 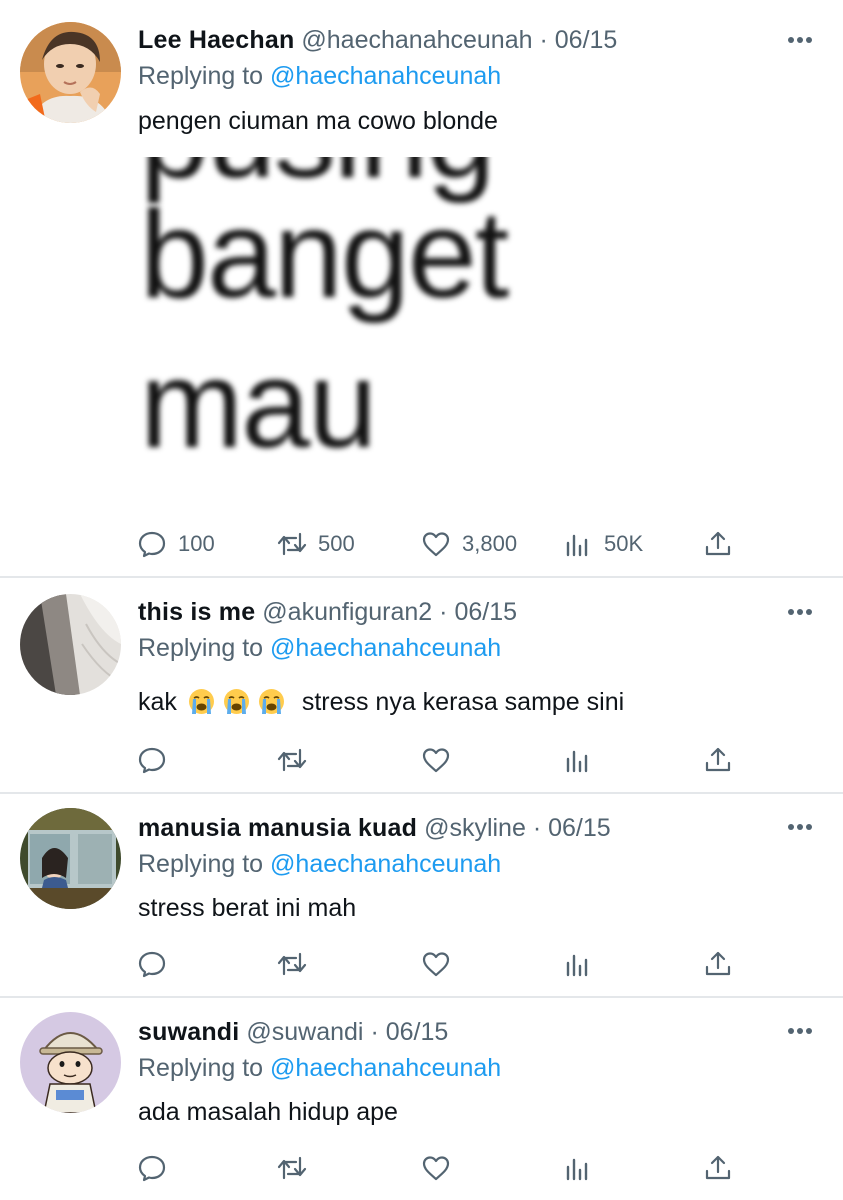 I want to click on retweet-count: 500, so click(x=336, y=543).